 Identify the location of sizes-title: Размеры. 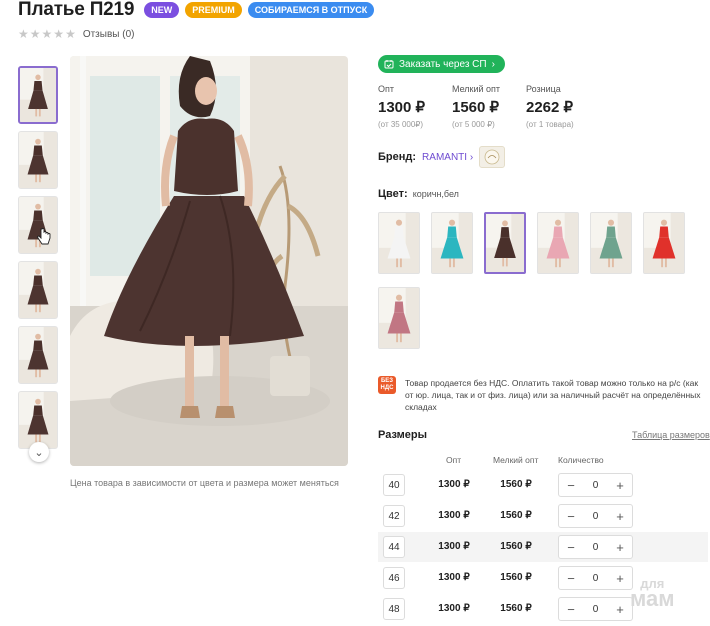
(403, 435).